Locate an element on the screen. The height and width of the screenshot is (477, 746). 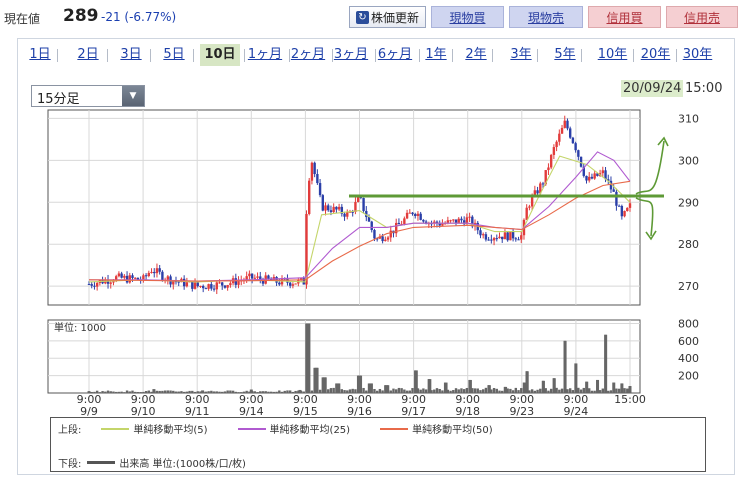
legend-ma50-swatch is located at coordinates (394, 428).